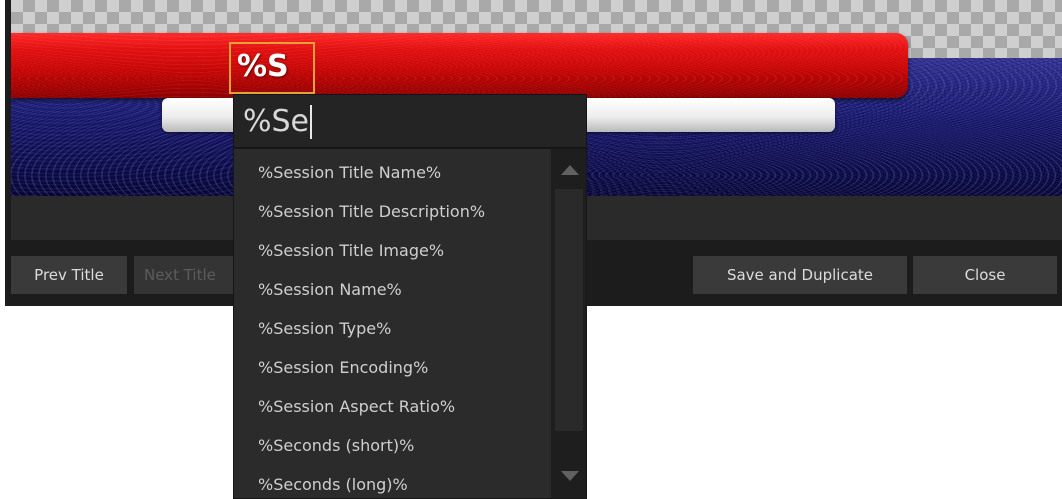 The image size is (1062, 499). What do you see at coordinates (570, 476) in the screenshot?
I see `triangle-down-icon` at bounding box center [570, 476].